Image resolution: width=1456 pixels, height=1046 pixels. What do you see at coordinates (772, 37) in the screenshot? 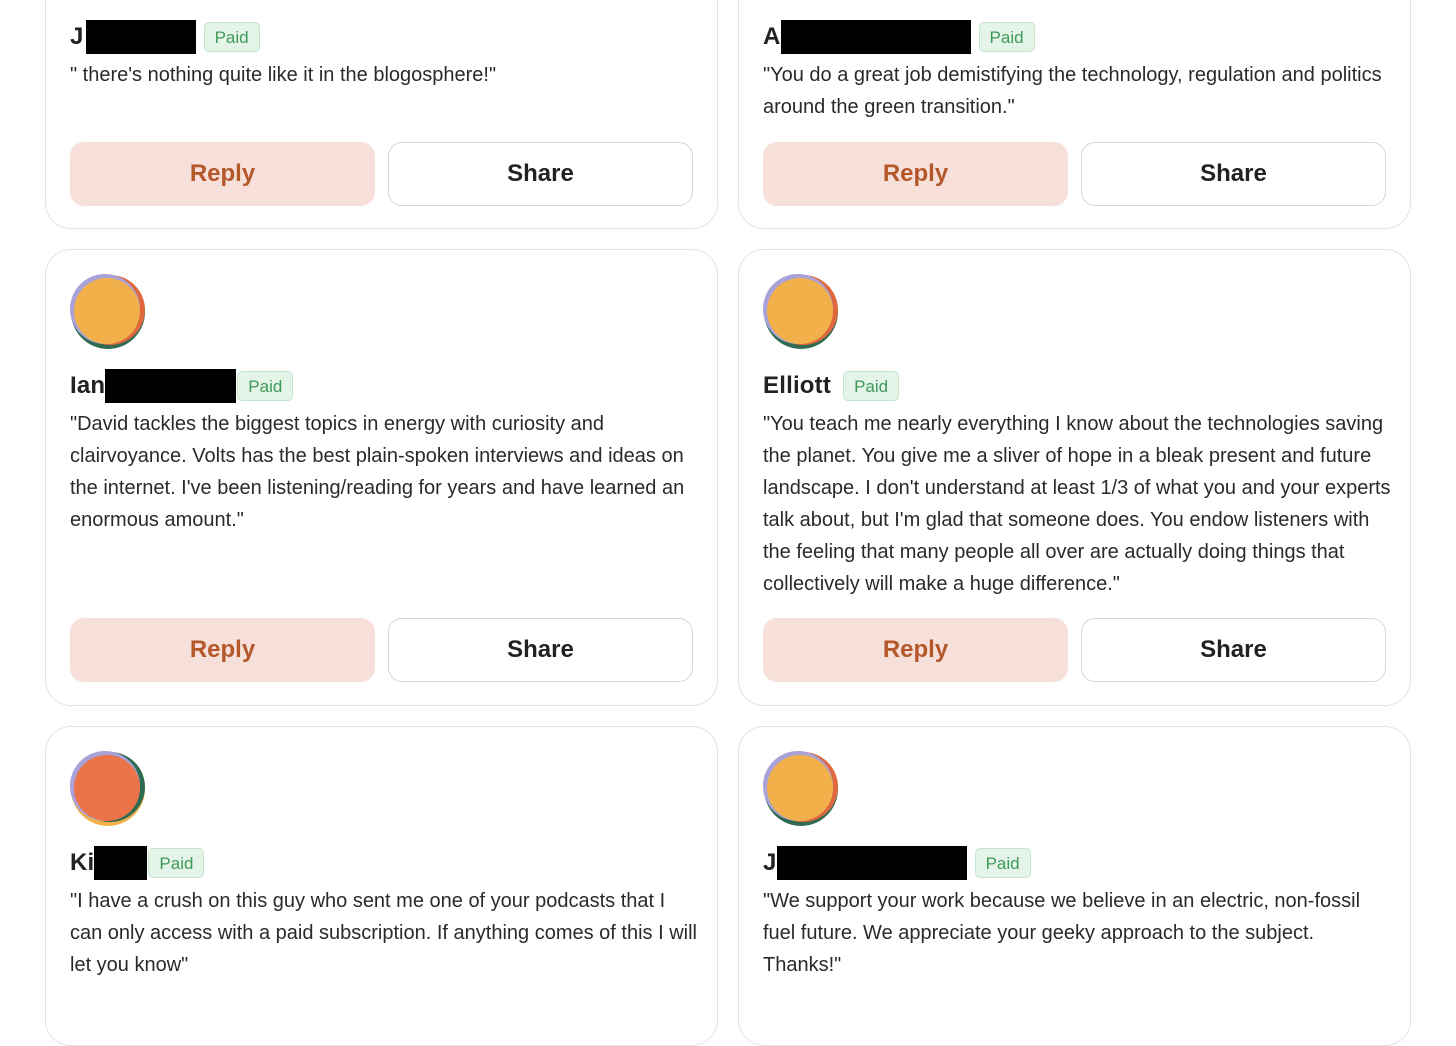
I see `commenter-name: A` at bounding box center [772, 37].